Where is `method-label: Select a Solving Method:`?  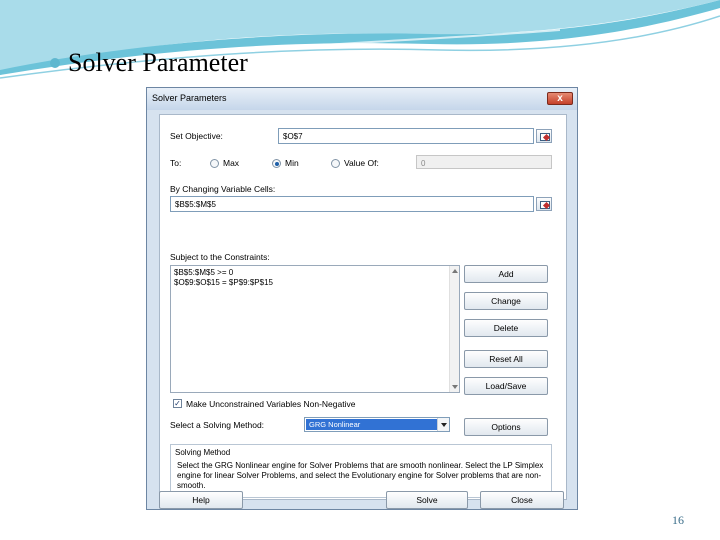
method-label: Select a Solving Method: is located at coordinates (217, 425).